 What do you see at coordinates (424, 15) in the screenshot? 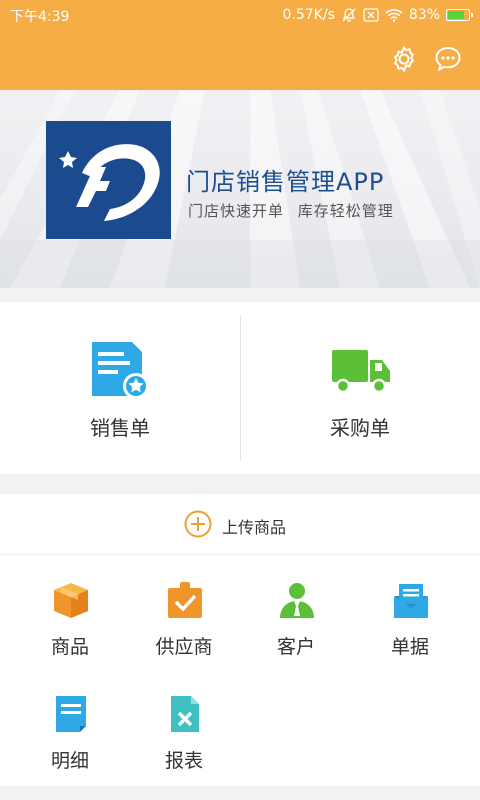
I see `battery-percent: 83%` at bounding box center [424, 15].